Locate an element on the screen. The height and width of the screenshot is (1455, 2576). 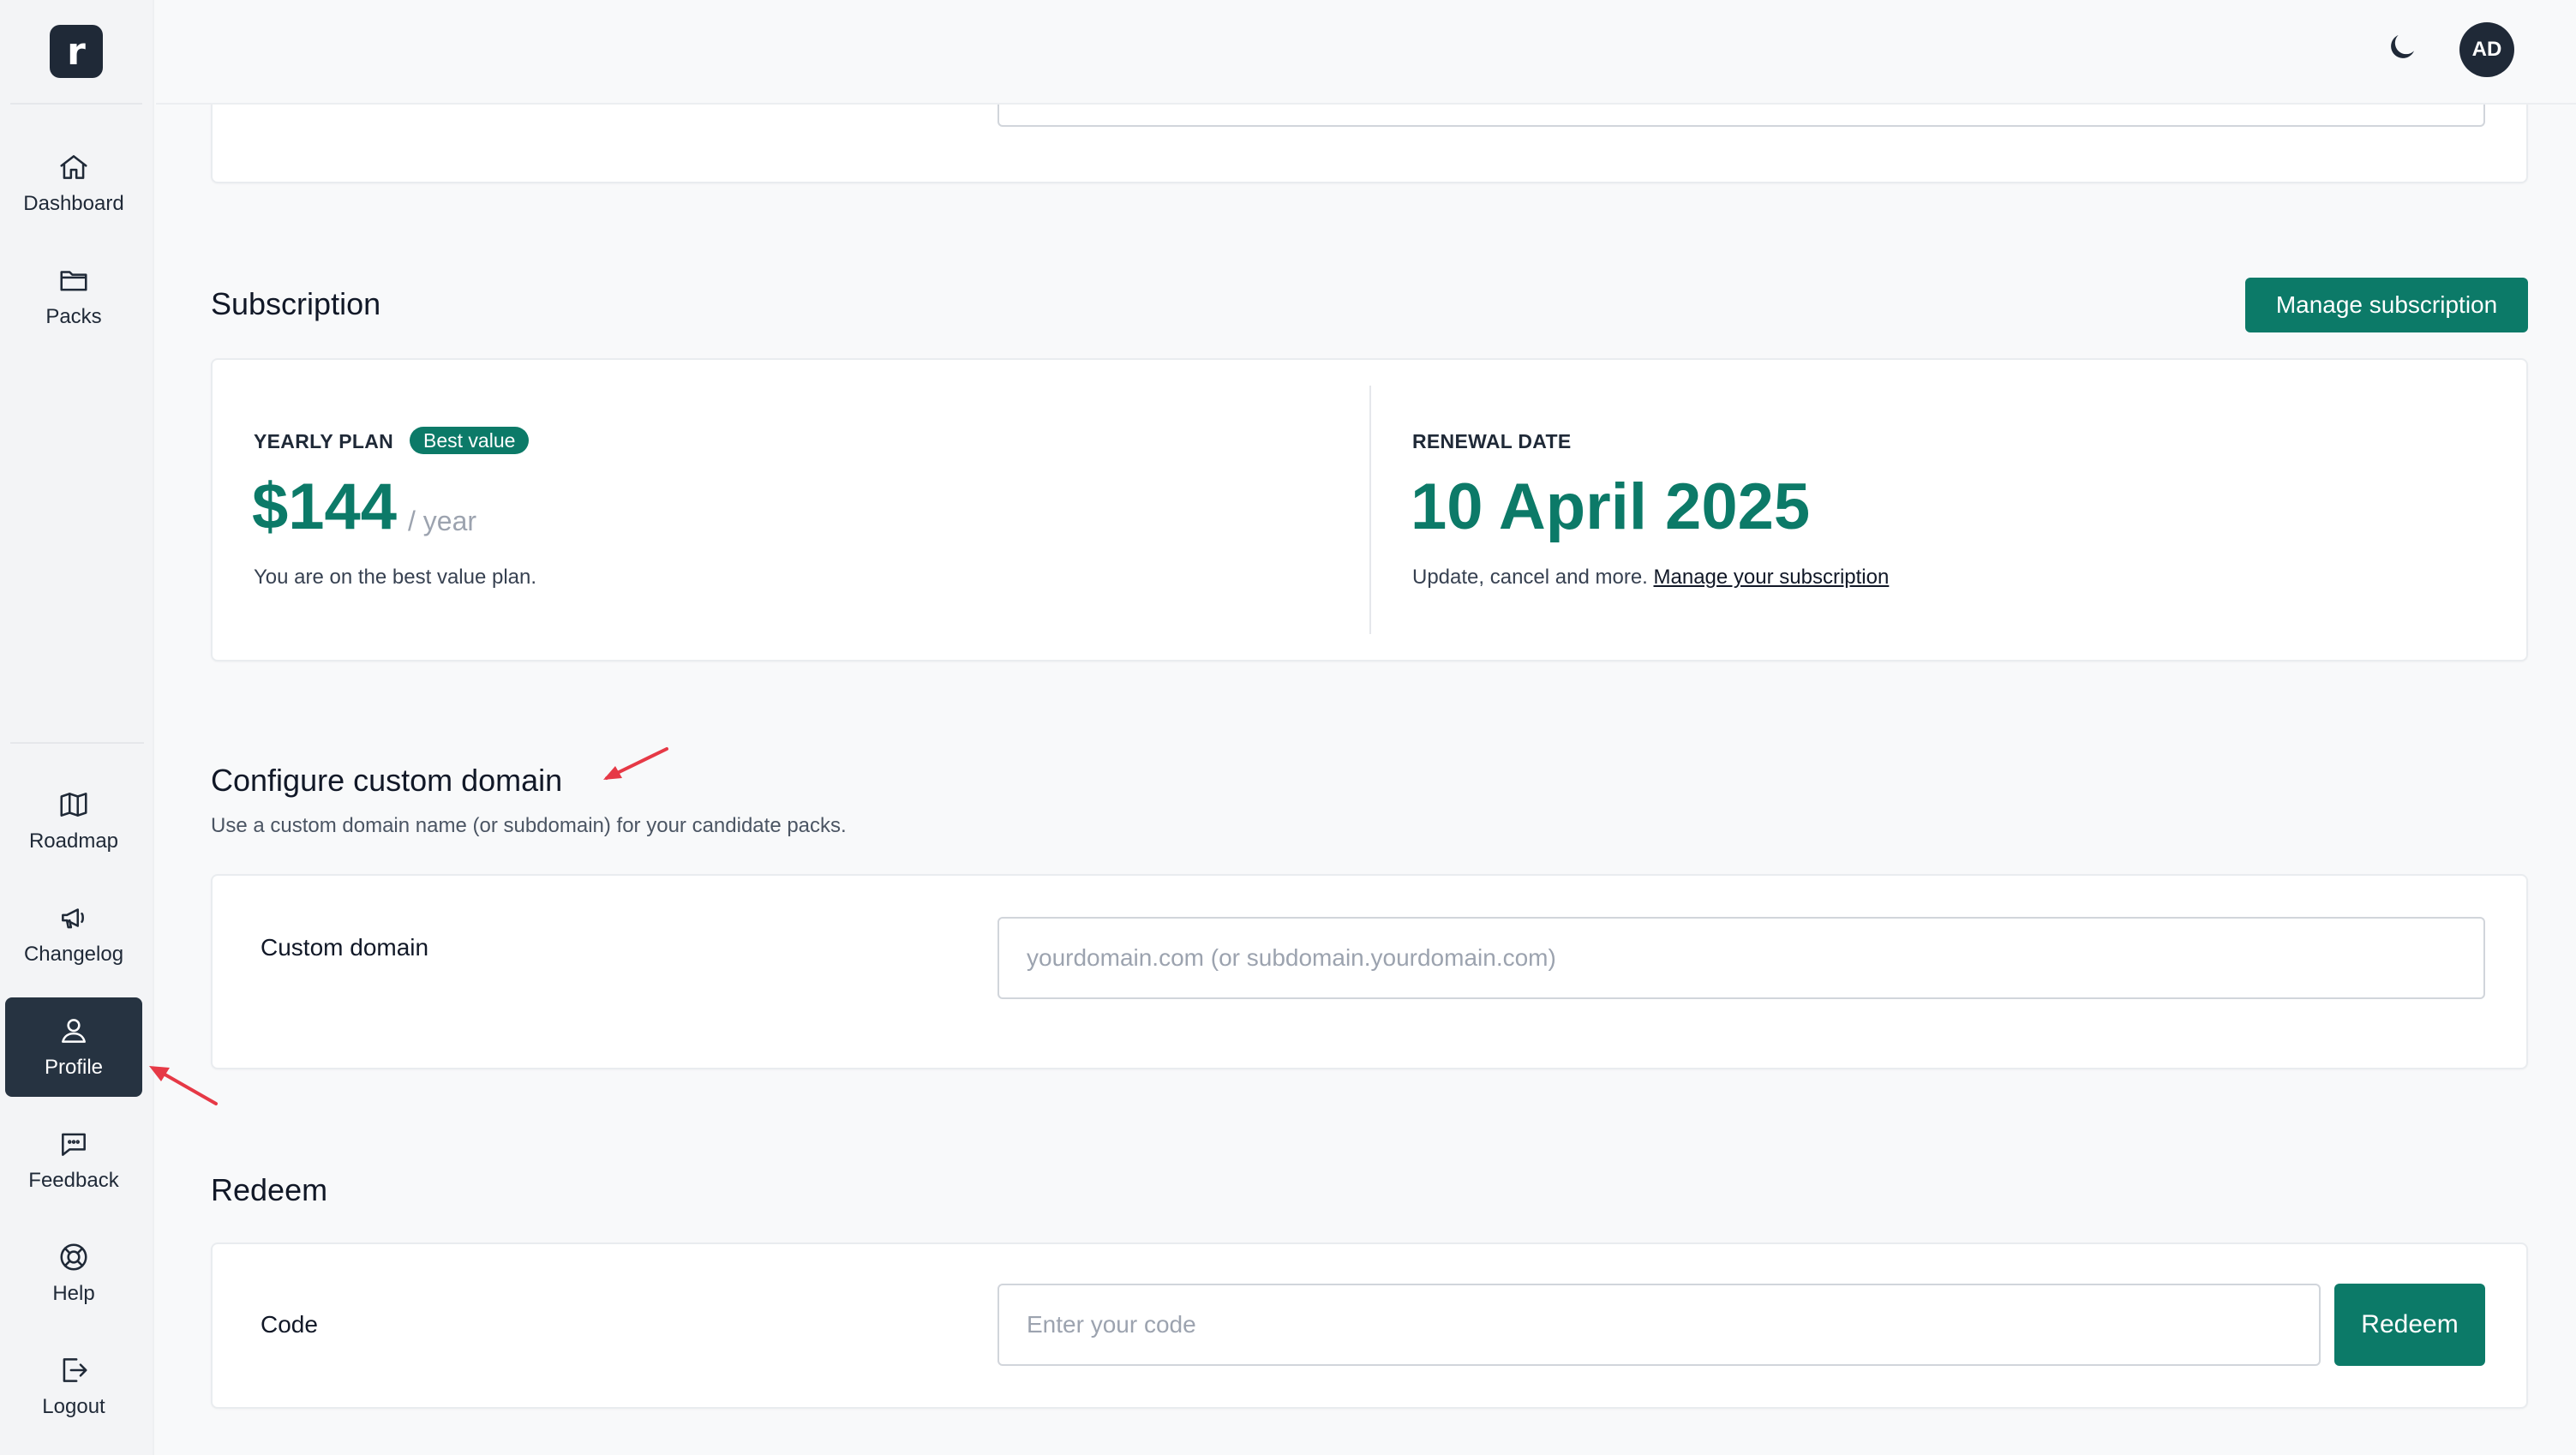
home-icon is located at coordinates (73, 167).